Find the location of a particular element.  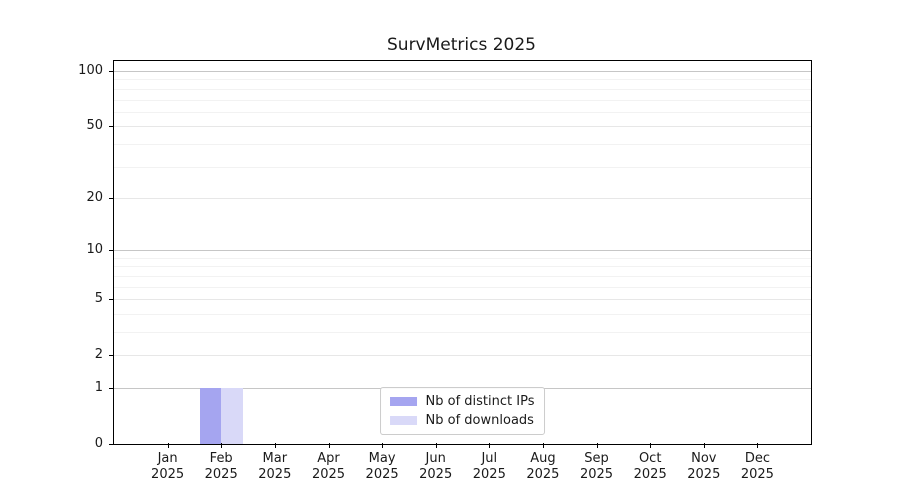

legend: Nb of distinct IPs Nb of downloads is located at coordinates (462, 411).